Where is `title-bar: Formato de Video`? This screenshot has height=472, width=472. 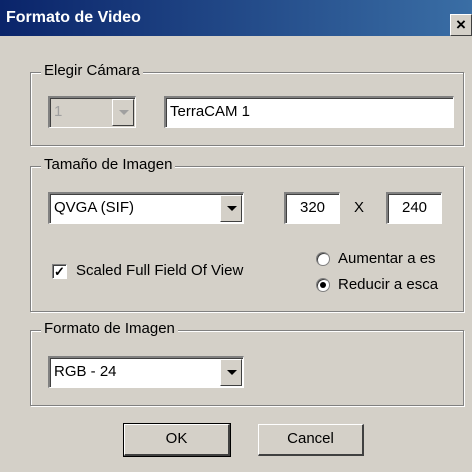 title-bar: Formato de Video is located at coordinates (236, 18).